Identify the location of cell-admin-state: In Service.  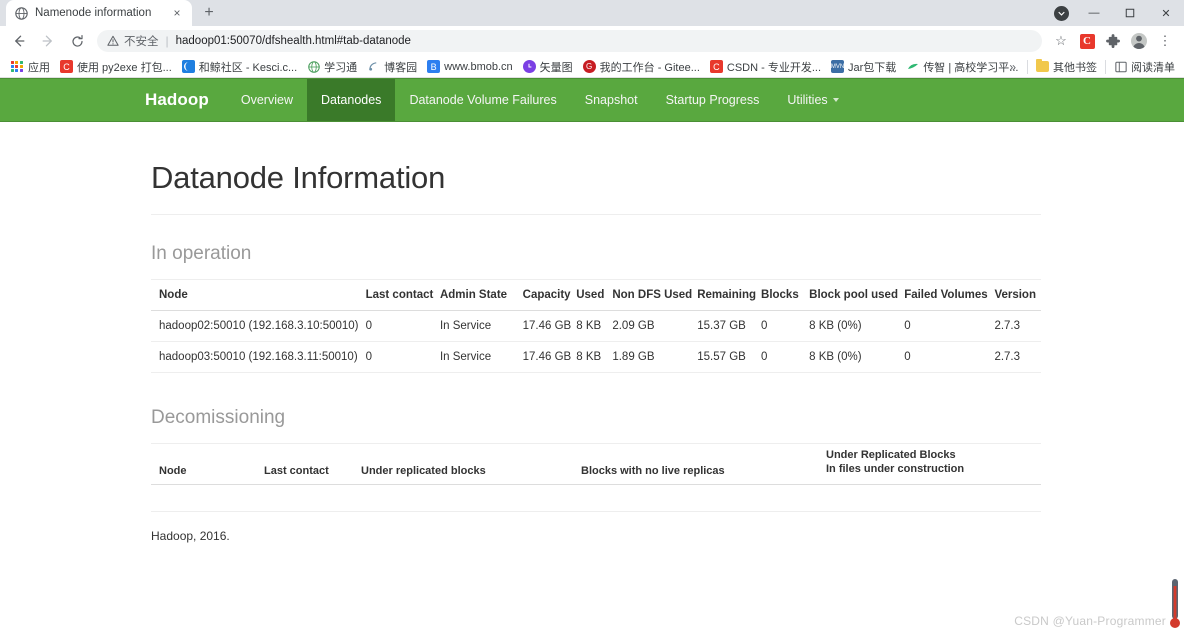
(481, 326).